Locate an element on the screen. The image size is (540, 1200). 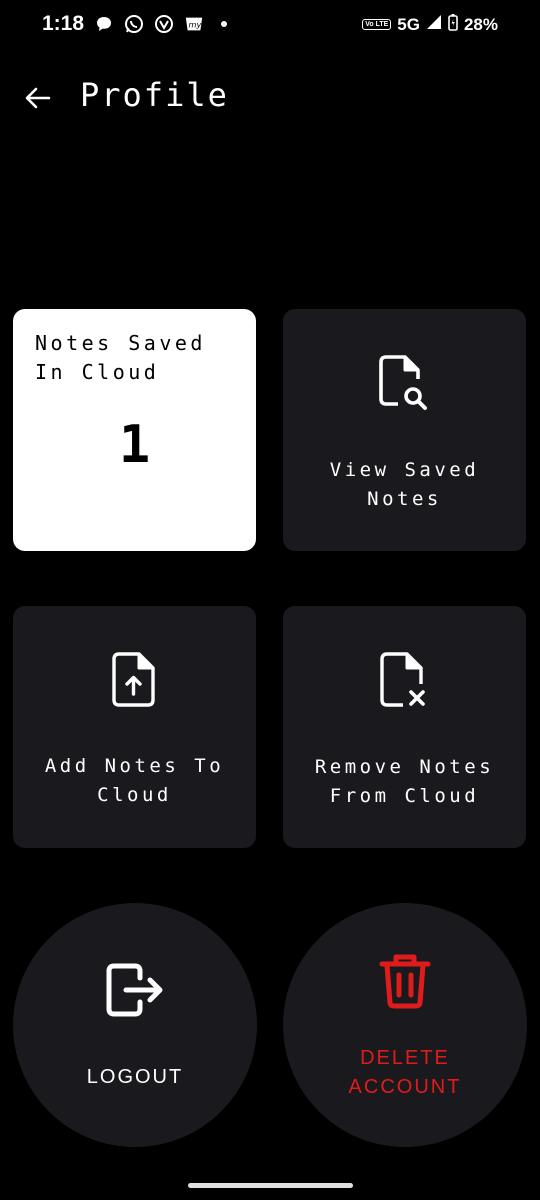
app-header: Profile is located at coordinates (270, 98).